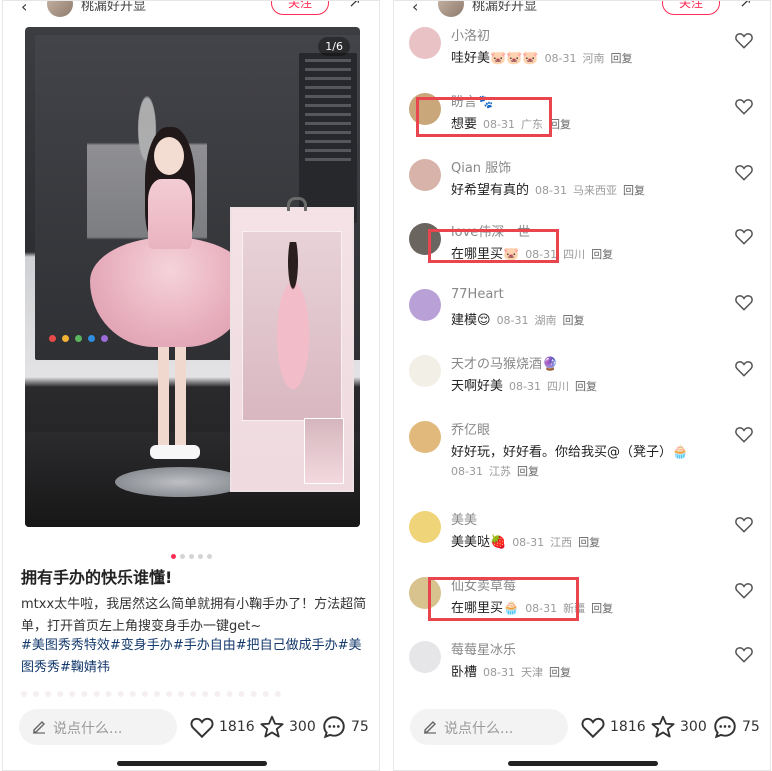 The image size is (772, 771). I want to click on comment-region: 江苏, so click(499, 471).